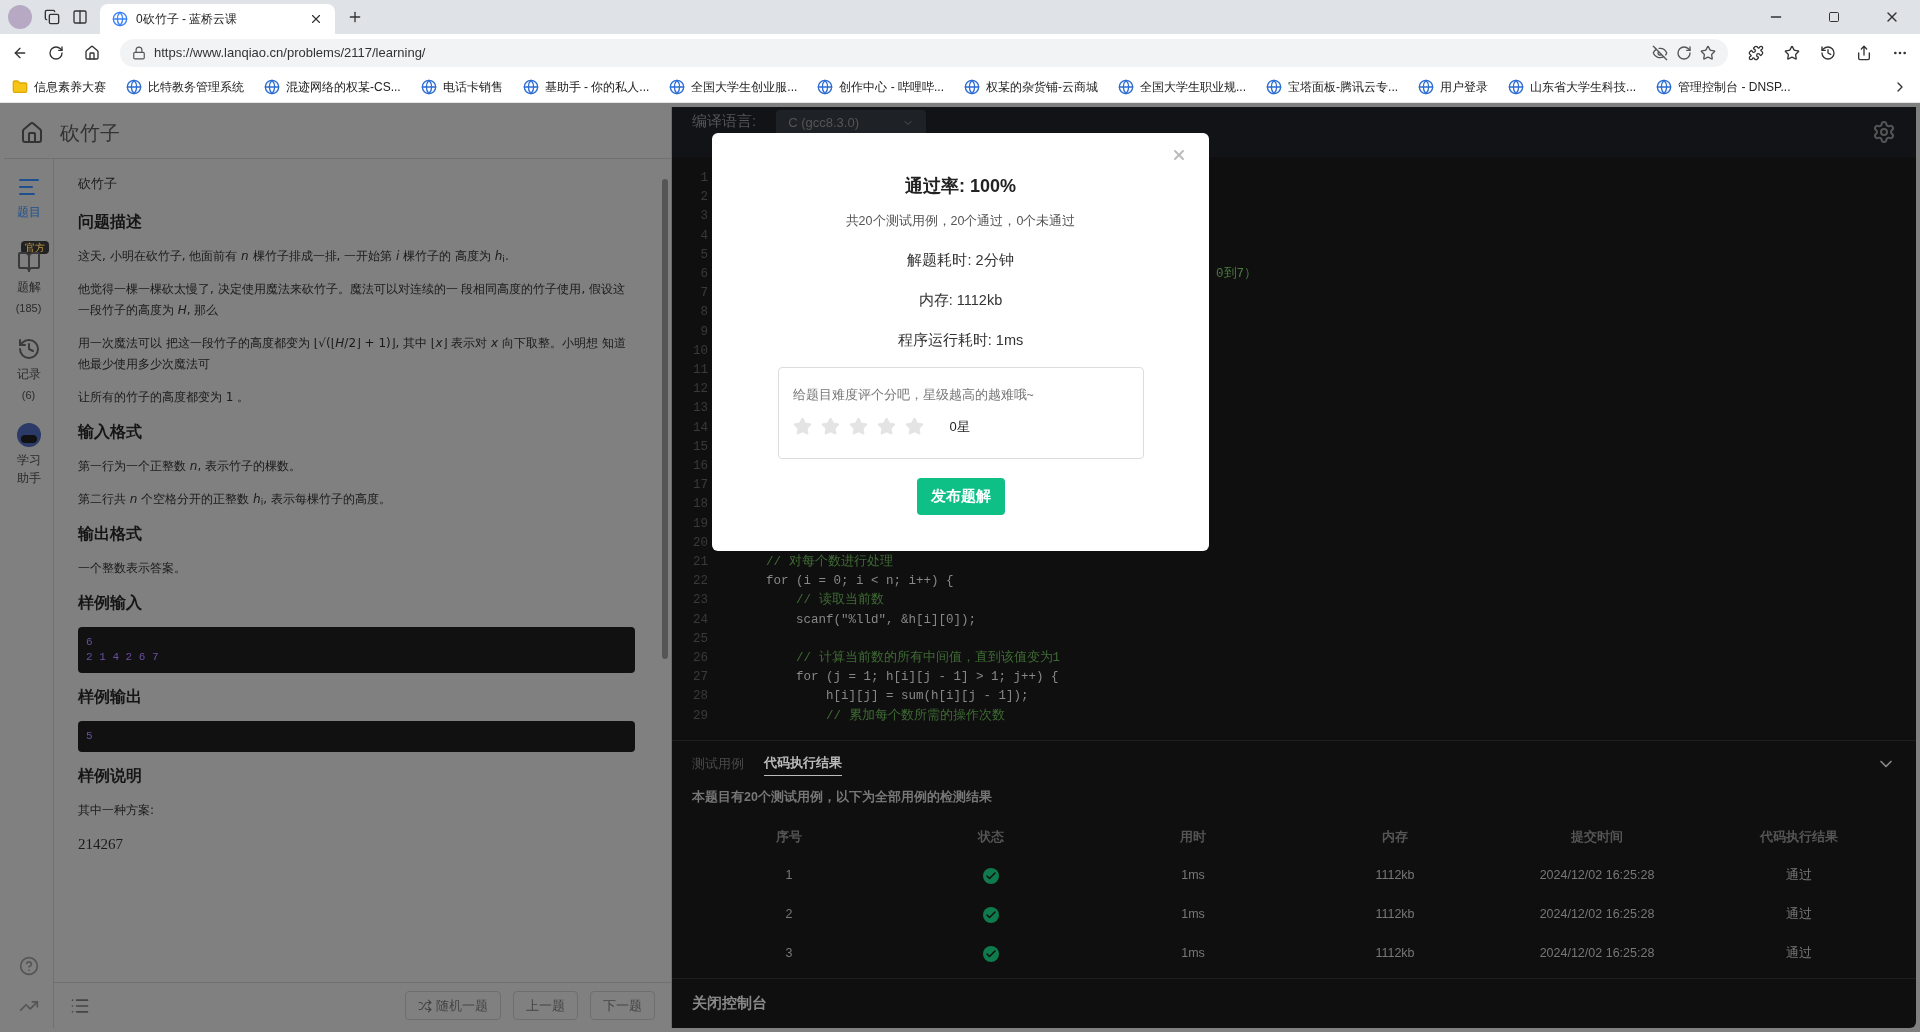 This screenshot has height=1032, width=1920. Describe the element at coordinates (913, 395) in the screenshot. I see `rating-prompt: 给题目难度评个分吧，星级越高的越难哦~` at that location.